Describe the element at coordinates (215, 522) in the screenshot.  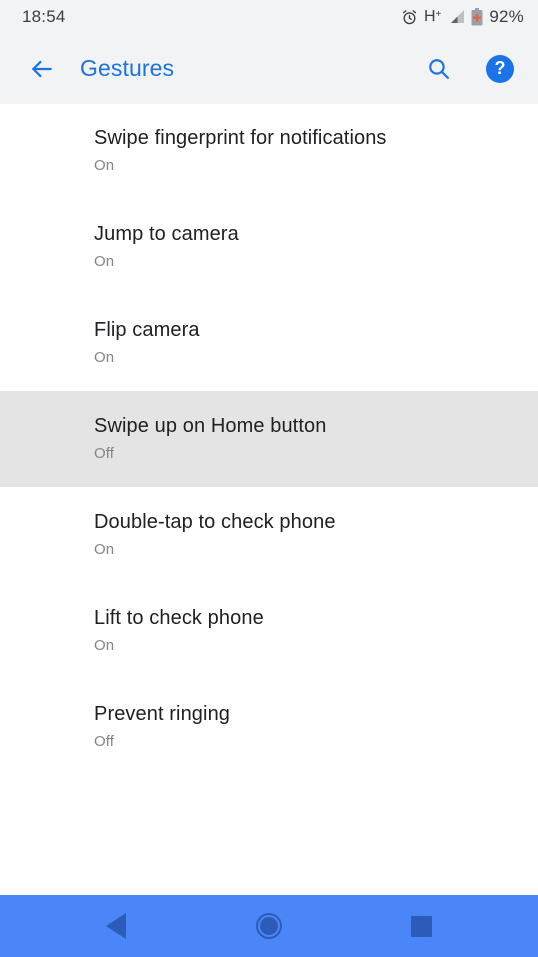
I see `list-item-title: Double-tap to check phone` at that location.